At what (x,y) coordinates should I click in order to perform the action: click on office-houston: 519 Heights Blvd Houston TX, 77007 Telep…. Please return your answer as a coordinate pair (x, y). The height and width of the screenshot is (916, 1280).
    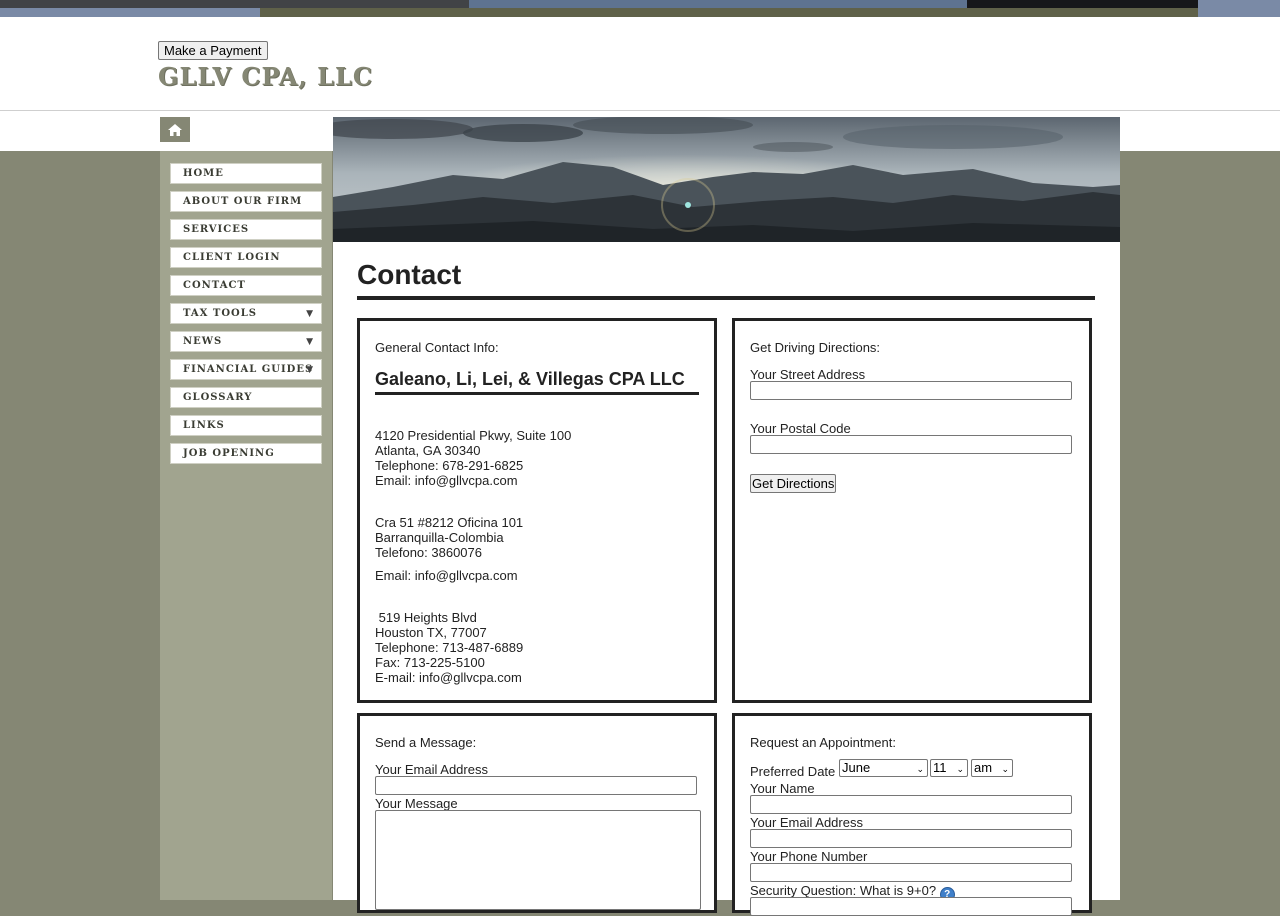
    Looking at the image, I should click on (535, 647).